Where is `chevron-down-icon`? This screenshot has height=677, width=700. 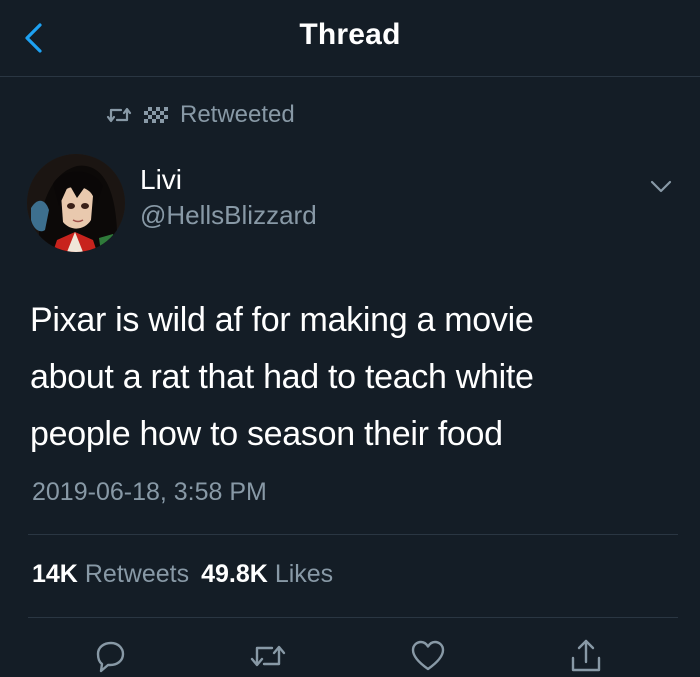 chevron-down-icon is located at coordinates (661, 186).